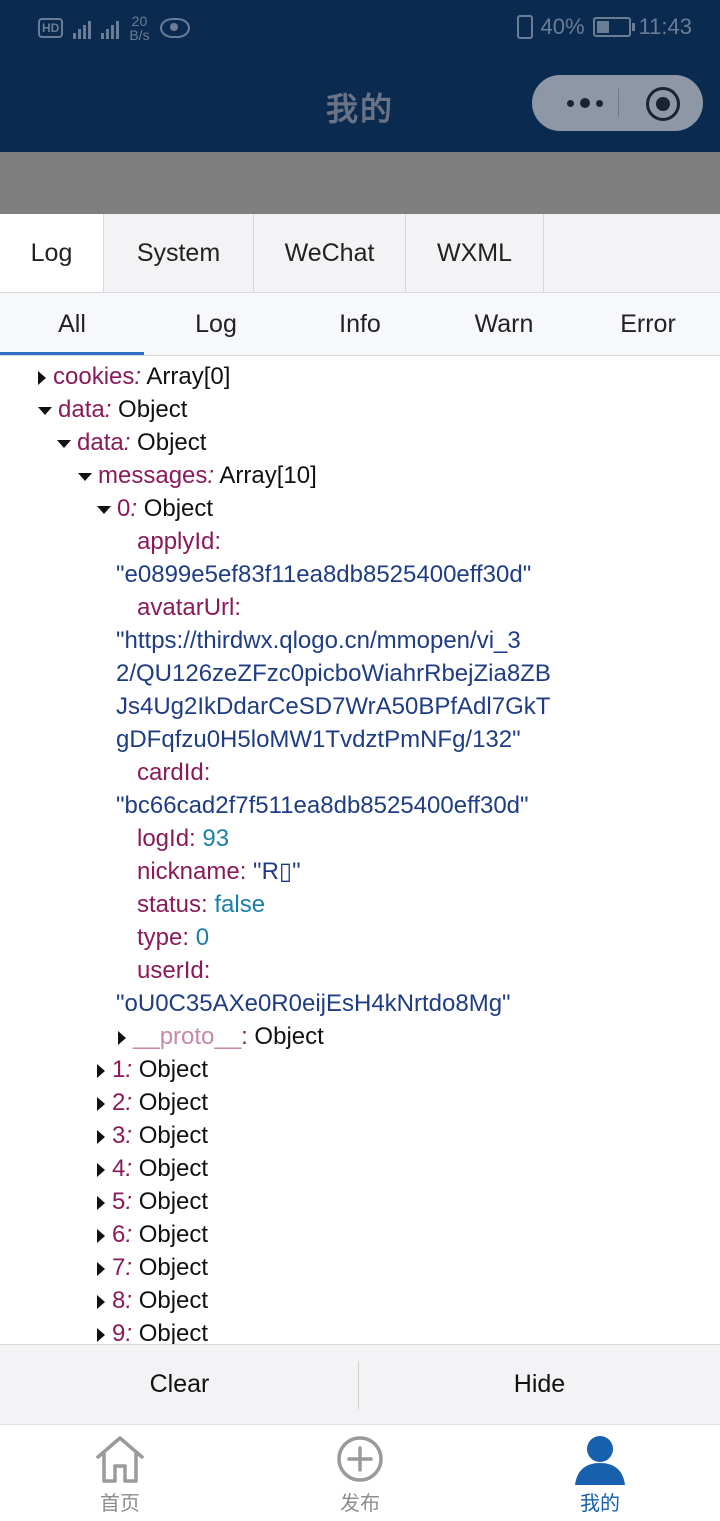 The height and width of the screenshot is (1521, 720). What do you see at coordinates (318, 739) in the screenshot?
I see `log-tree-row: gDFqfzu0H5loMW1TvdztPmNFg/132"` at bounding box center [318, 739].